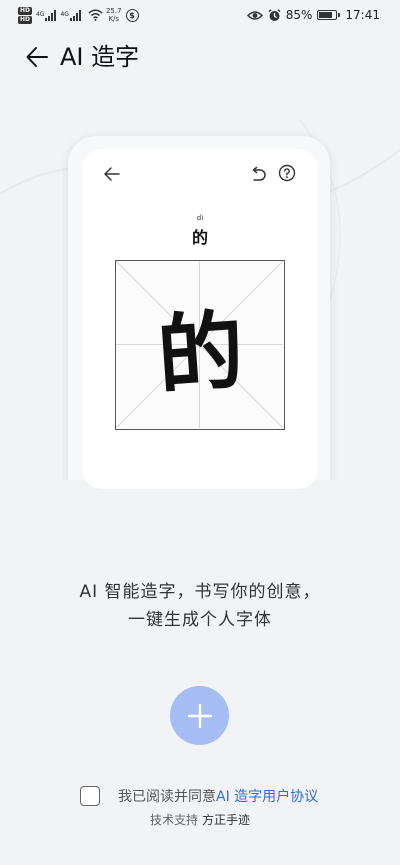 The height and width of the screenshot is (865, 400). What do you see at coordinates (25, 10) in the screenshot?
I see `hd-badge-1: HD` at bounding box center [25, 10].